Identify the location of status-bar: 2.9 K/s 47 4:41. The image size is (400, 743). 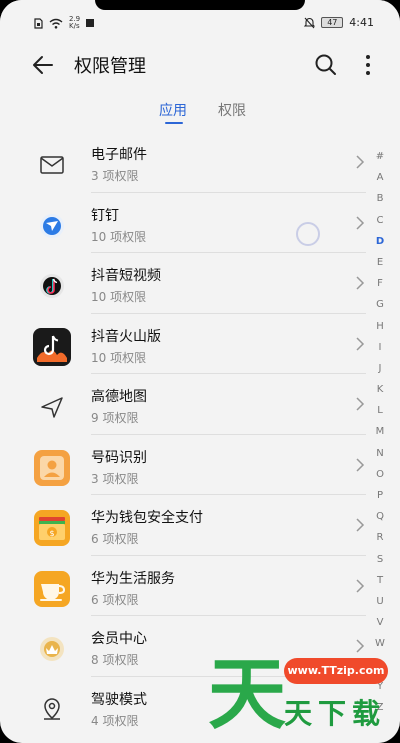
(200, 20).